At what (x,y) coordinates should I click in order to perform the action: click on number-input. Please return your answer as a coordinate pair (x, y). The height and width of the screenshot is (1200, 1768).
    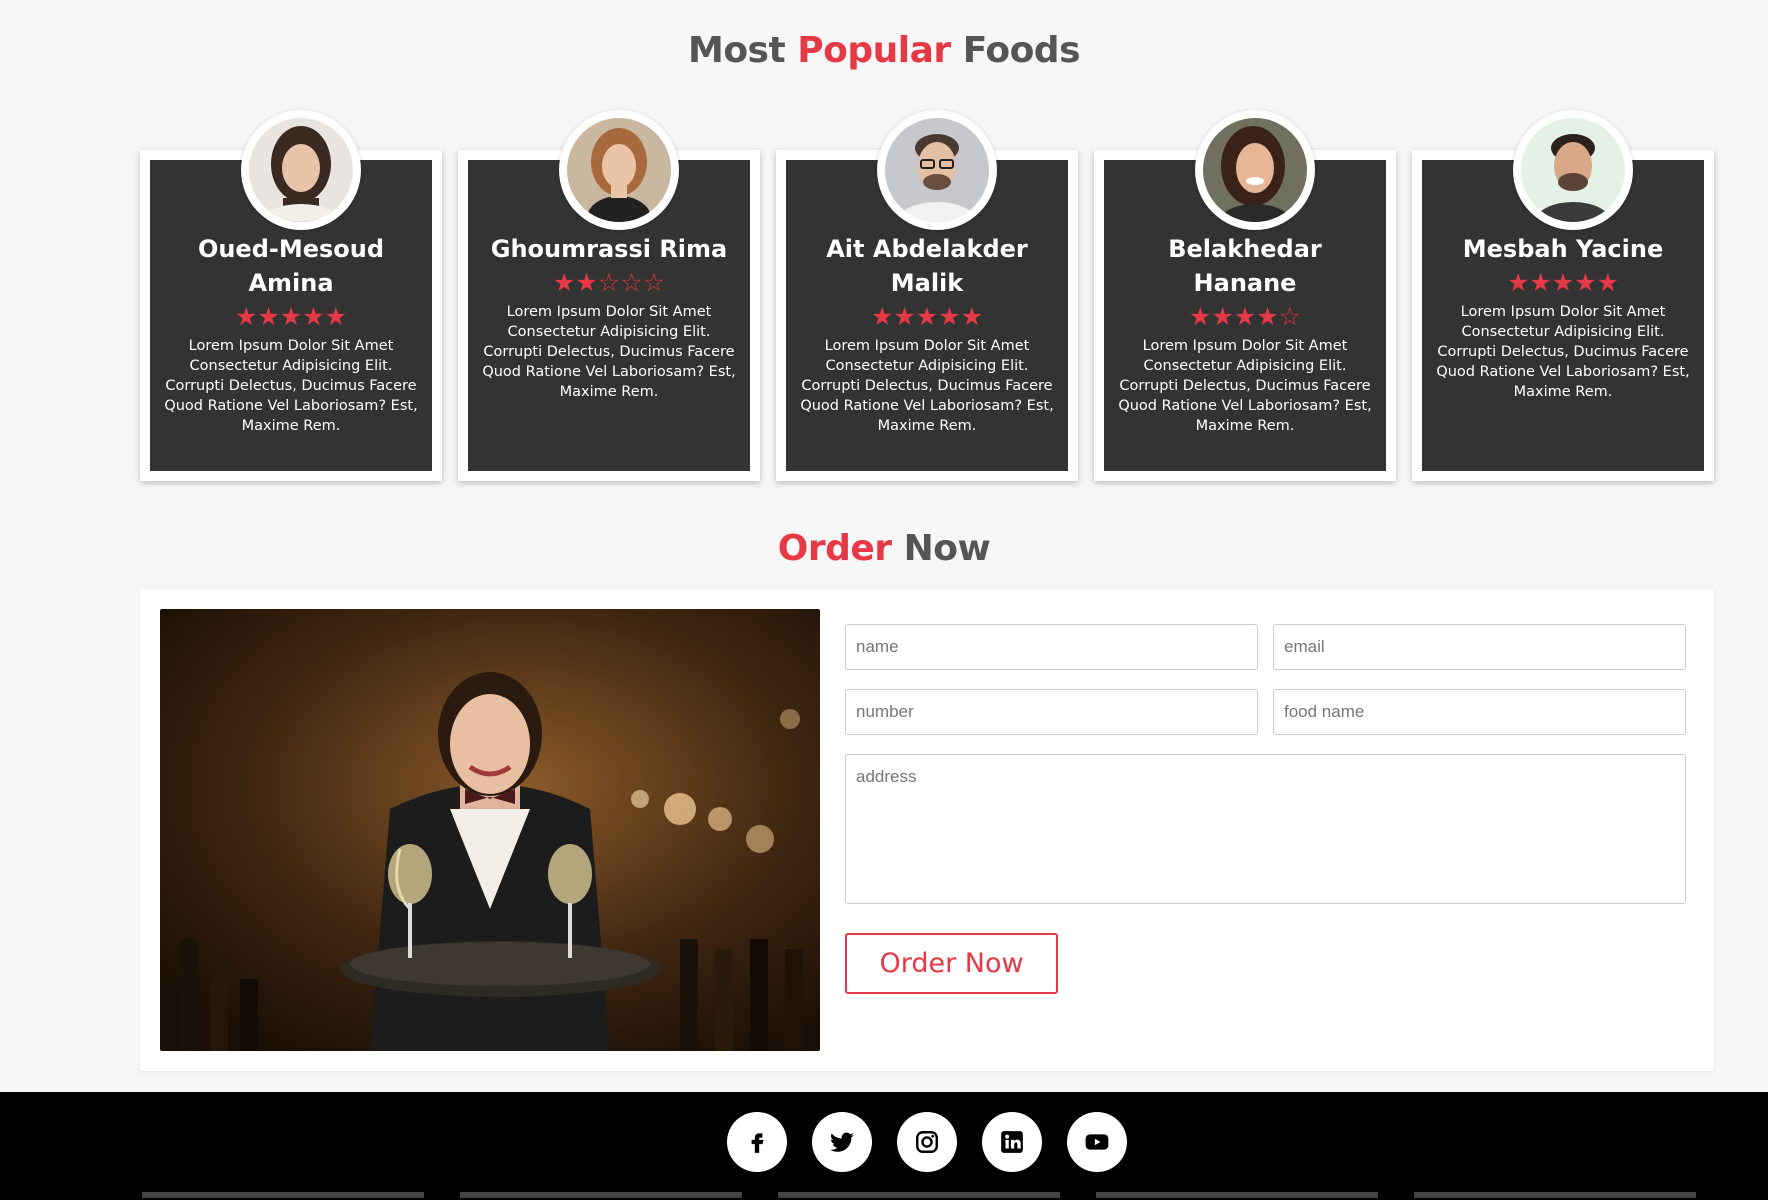
    Looking at the image, I should click on (1051, 712).